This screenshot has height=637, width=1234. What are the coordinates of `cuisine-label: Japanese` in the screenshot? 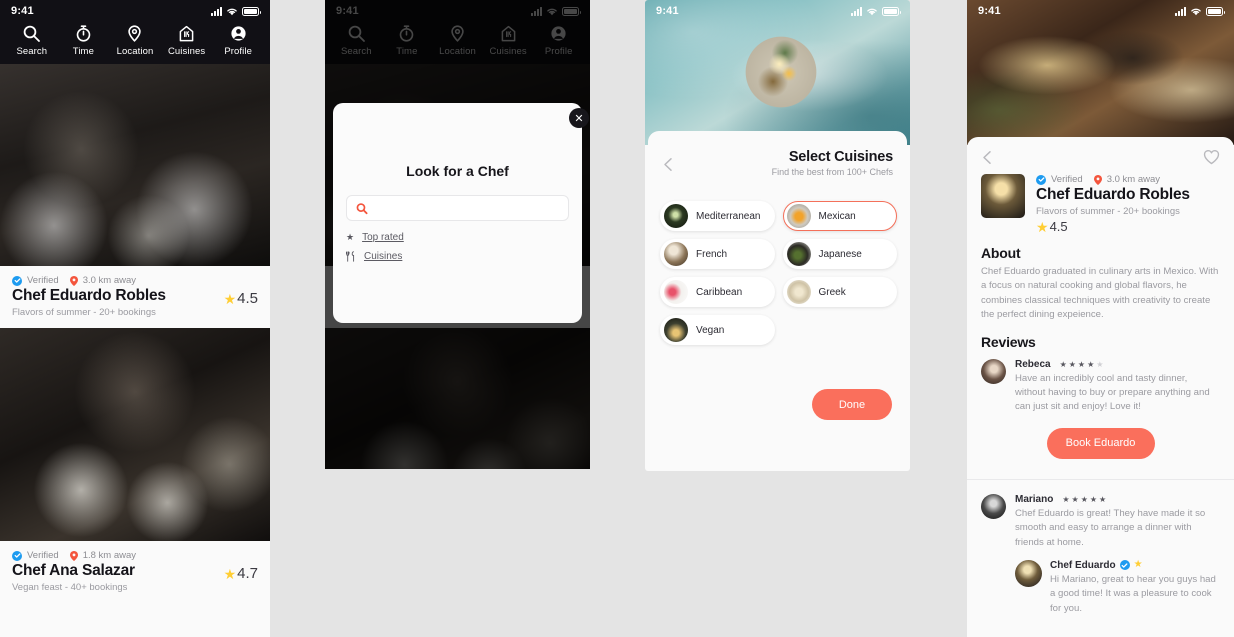 It's located at (840, 254).